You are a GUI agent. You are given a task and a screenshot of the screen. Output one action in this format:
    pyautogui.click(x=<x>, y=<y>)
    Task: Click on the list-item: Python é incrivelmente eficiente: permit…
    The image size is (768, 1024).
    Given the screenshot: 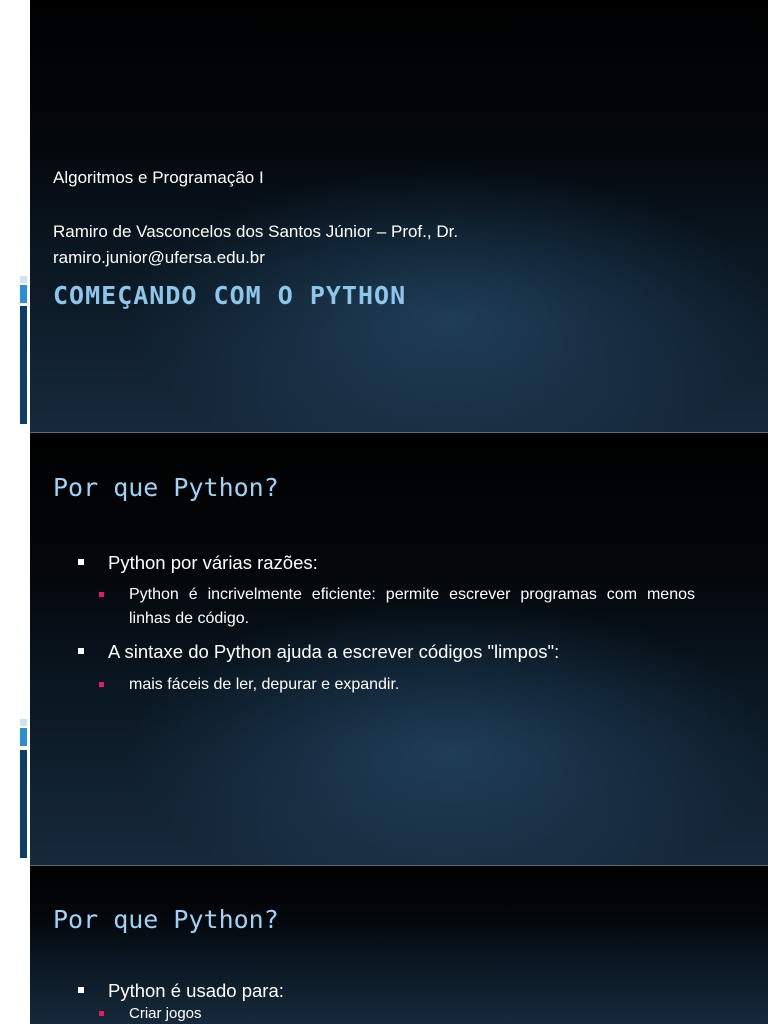 What is the action you would take?
    pyautogui.click(x=397, y=607)
    